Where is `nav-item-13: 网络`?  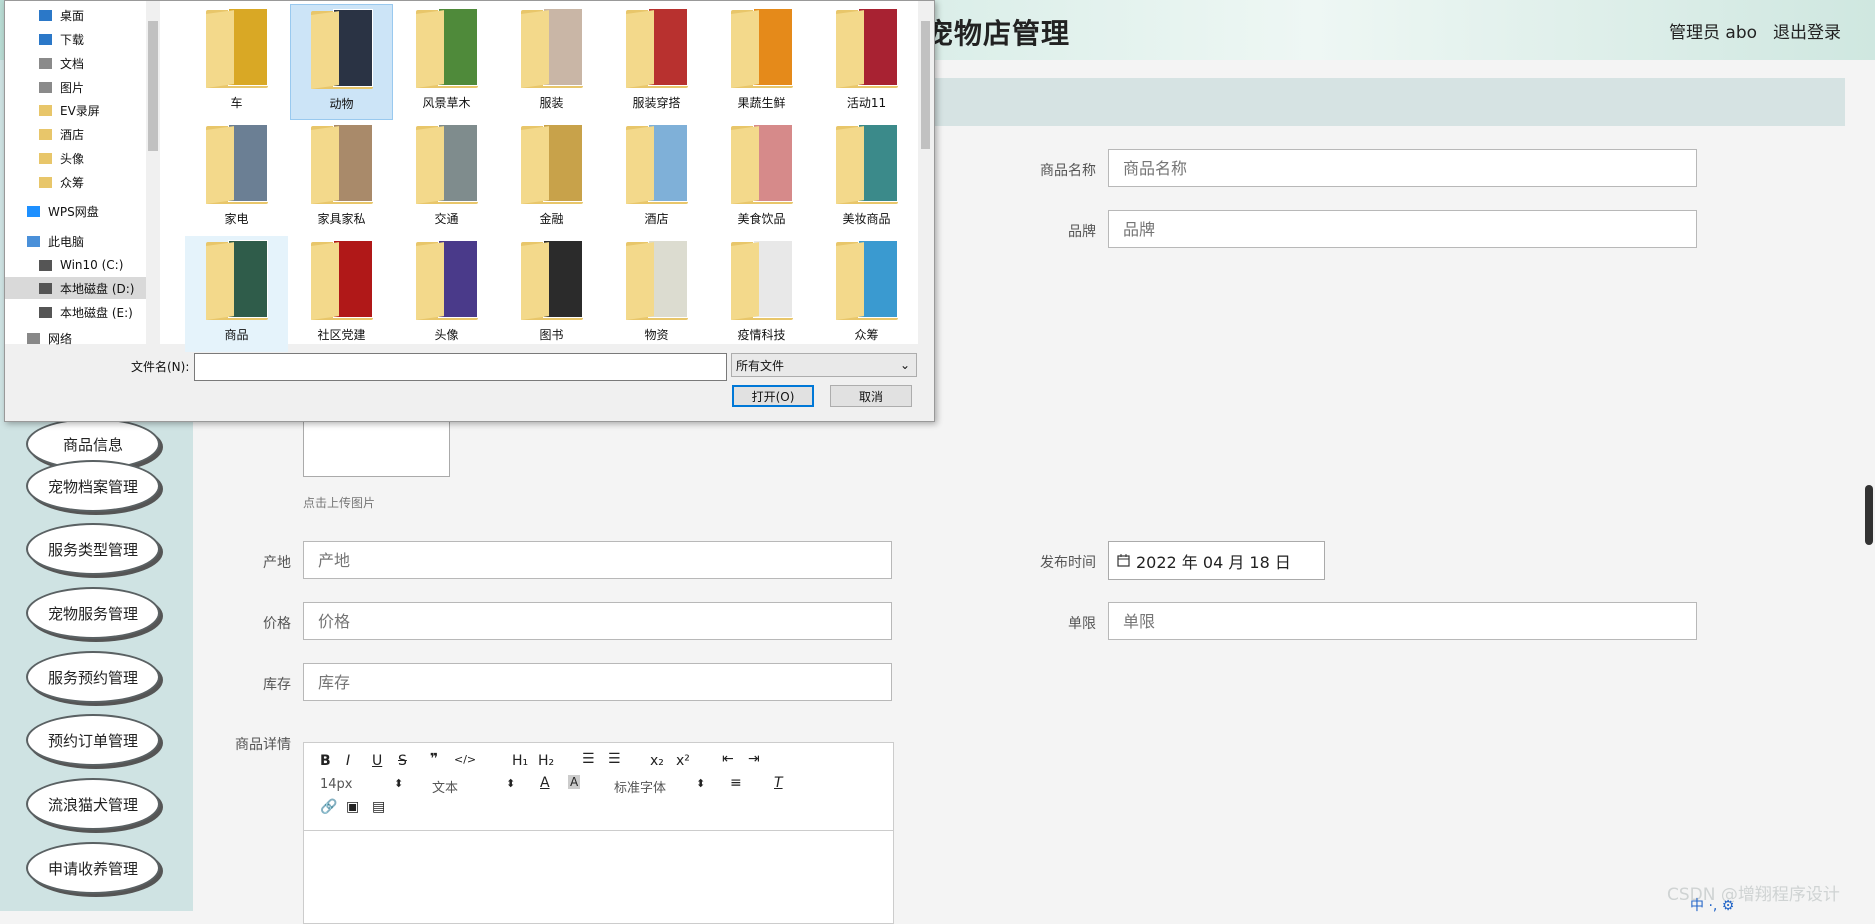 nav-item-13: 网络 is located at coordinates (86, 338).